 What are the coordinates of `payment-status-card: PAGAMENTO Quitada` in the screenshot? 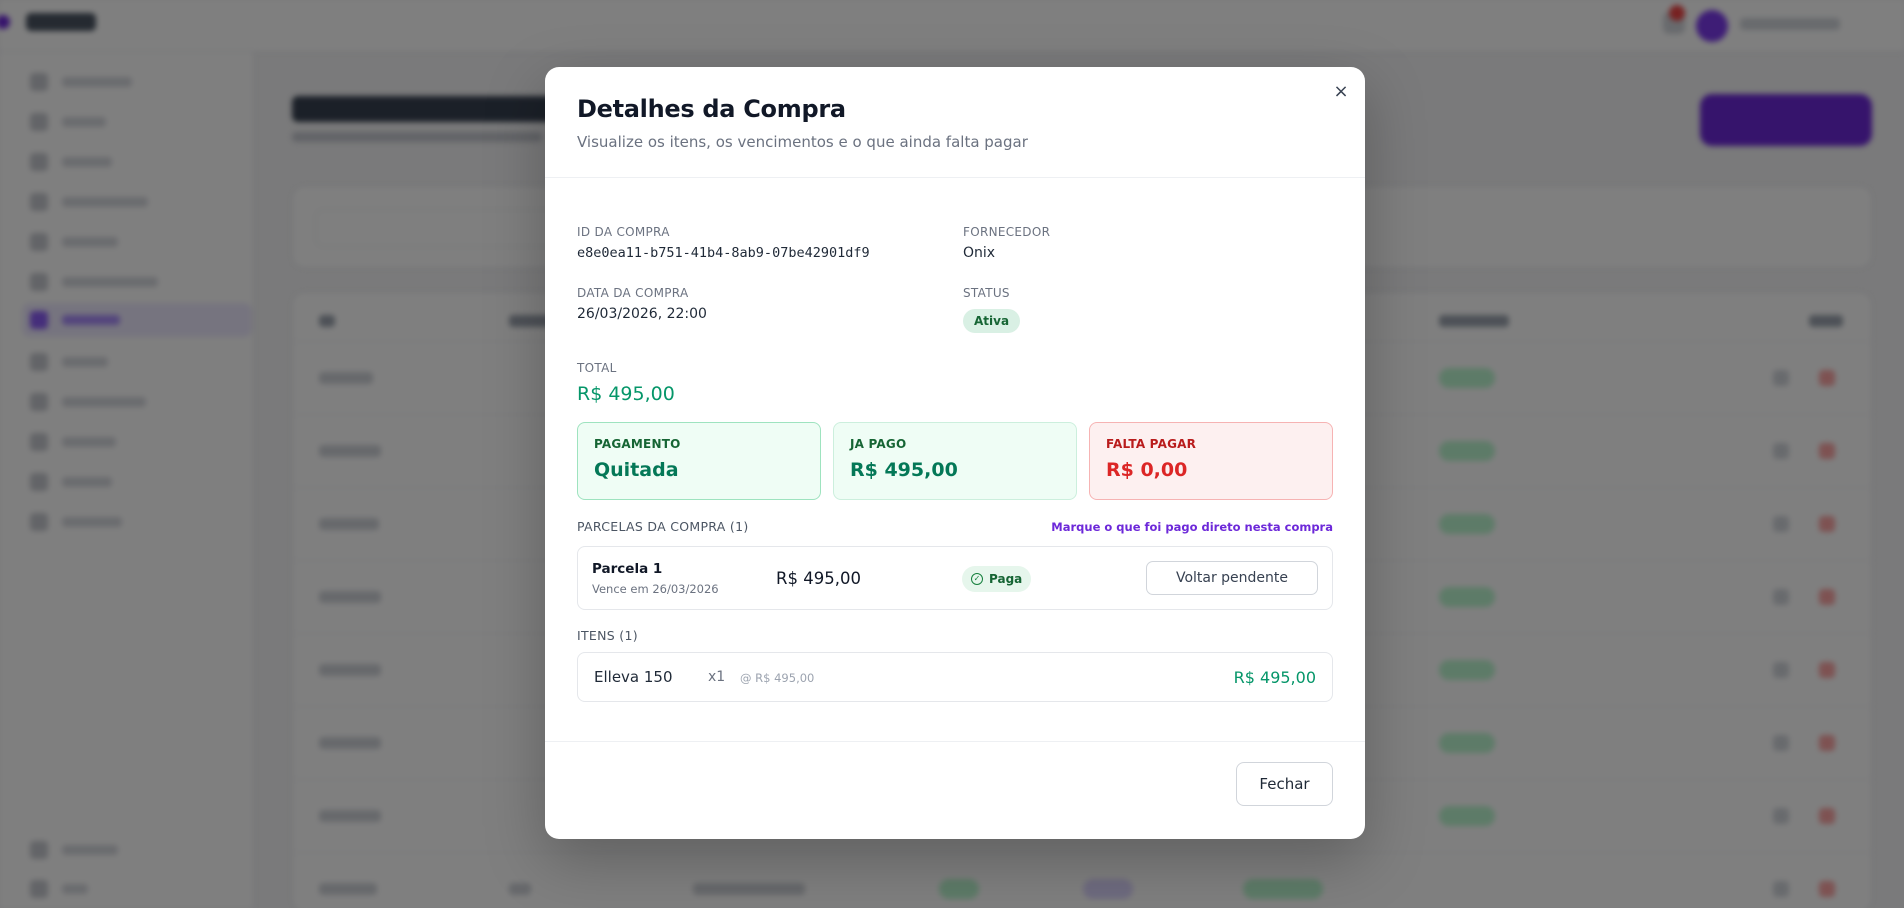 It's located at (699, 461).